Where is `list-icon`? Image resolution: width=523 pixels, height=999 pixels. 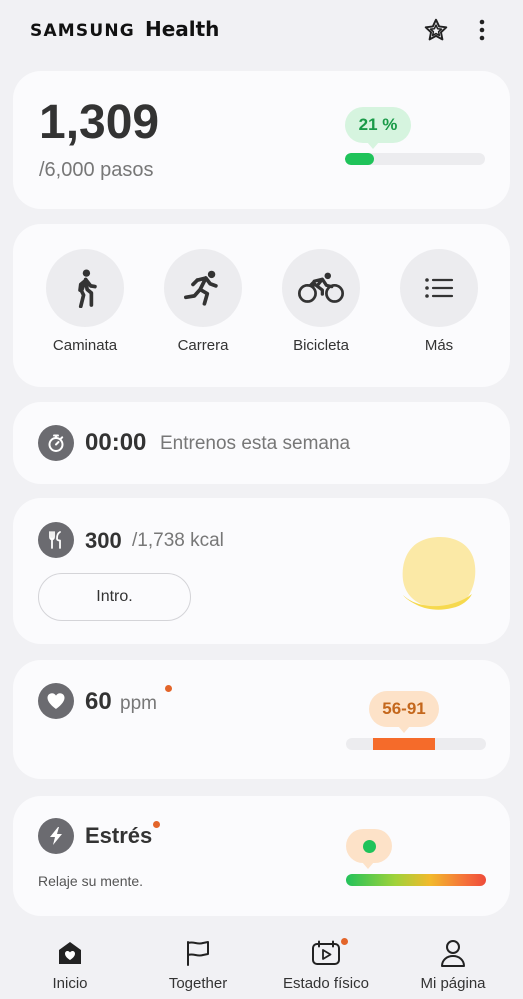
list-icon is located at coordinates (439, 288).